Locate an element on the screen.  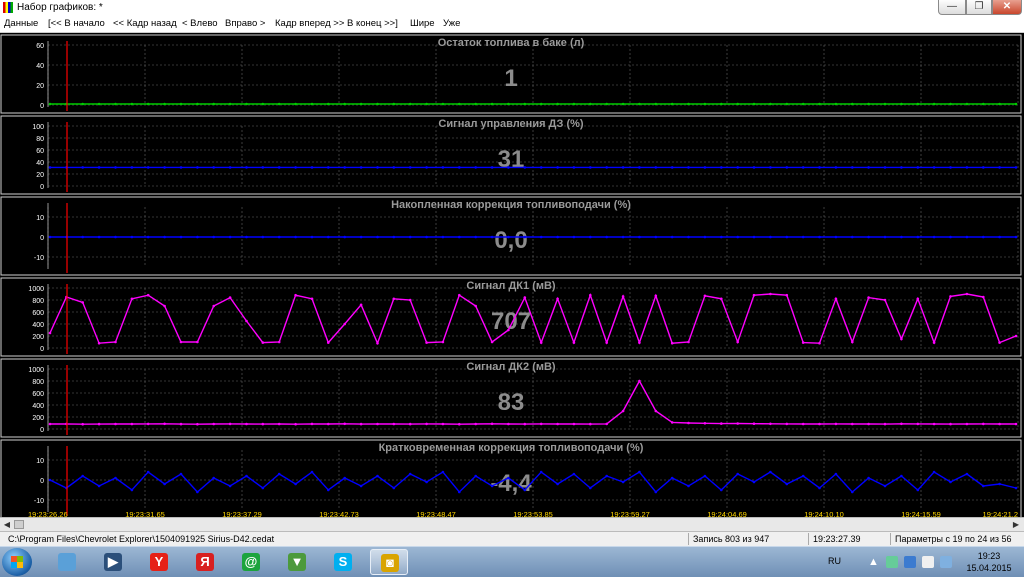
scroll-thumb is located at coordinates (19, 524).